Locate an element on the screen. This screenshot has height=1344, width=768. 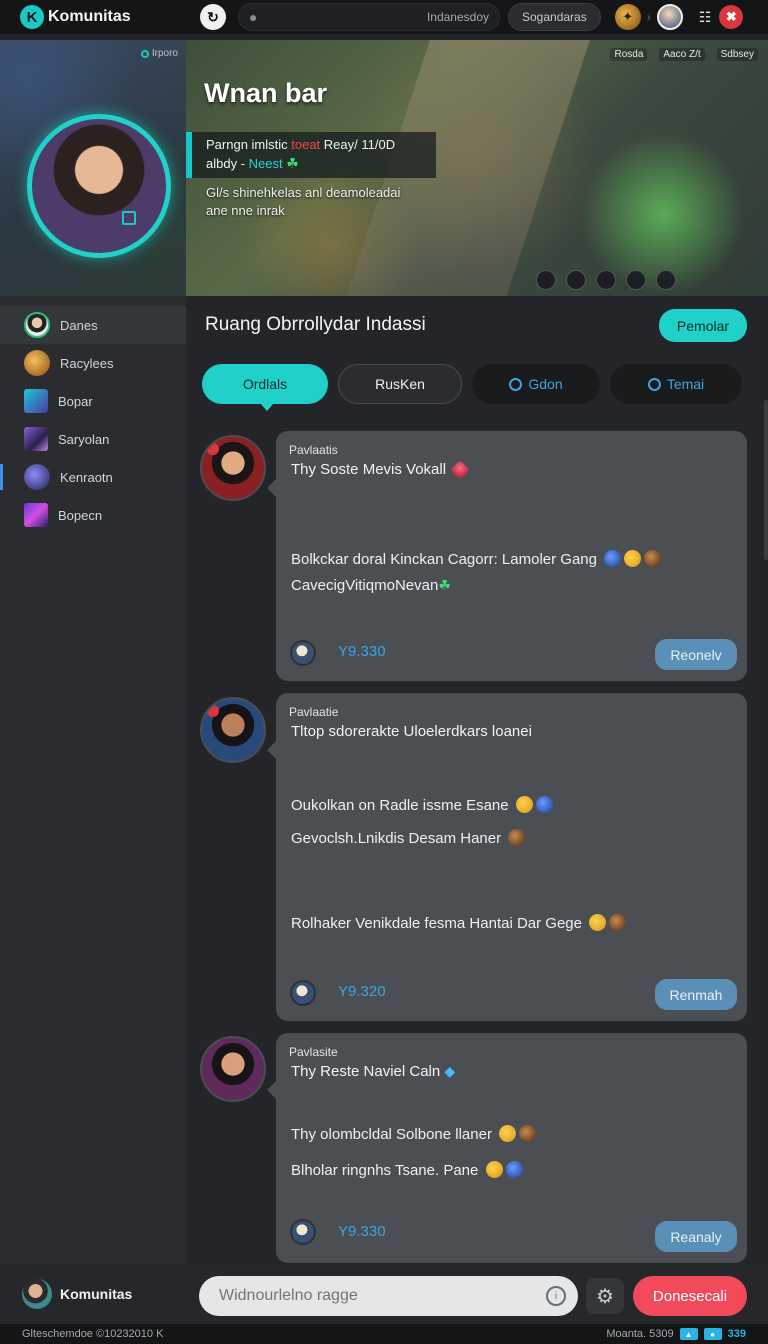
chevron-right-icon: › is located at coordinates (648, 17).